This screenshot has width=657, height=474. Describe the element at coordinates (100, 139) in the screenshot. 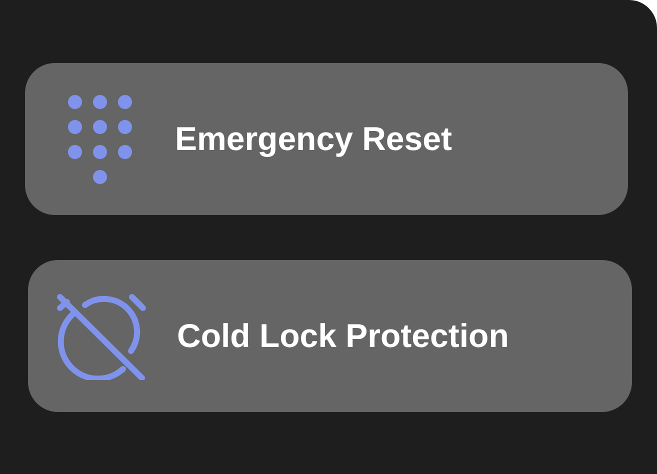

I see `keypad-icon` at that location.